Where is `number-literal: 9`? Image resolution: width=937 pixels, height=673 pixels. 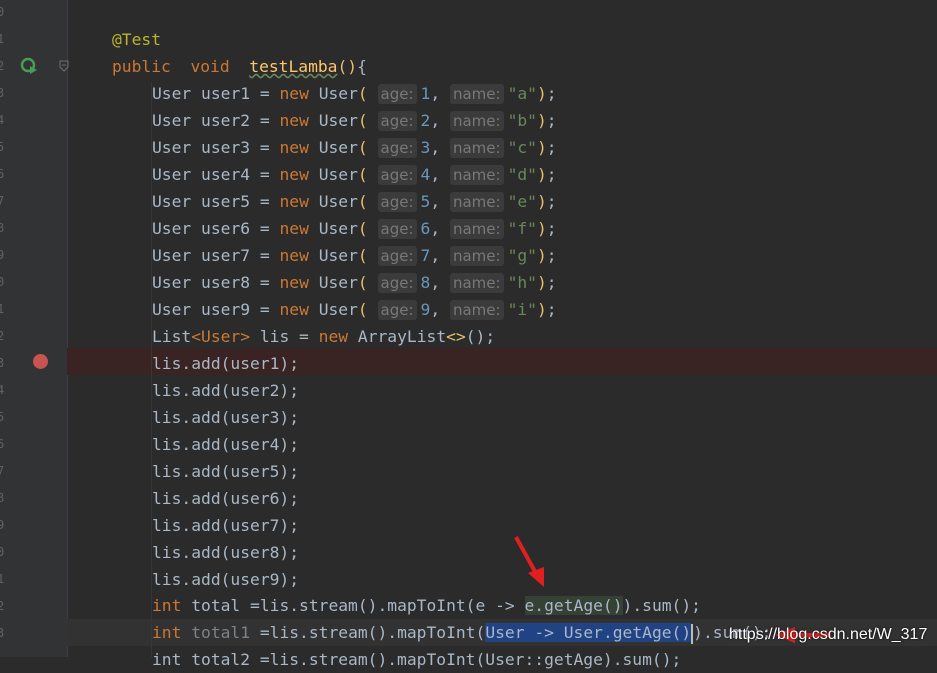
number-literal: 9 is located at coordinates (425, 309).